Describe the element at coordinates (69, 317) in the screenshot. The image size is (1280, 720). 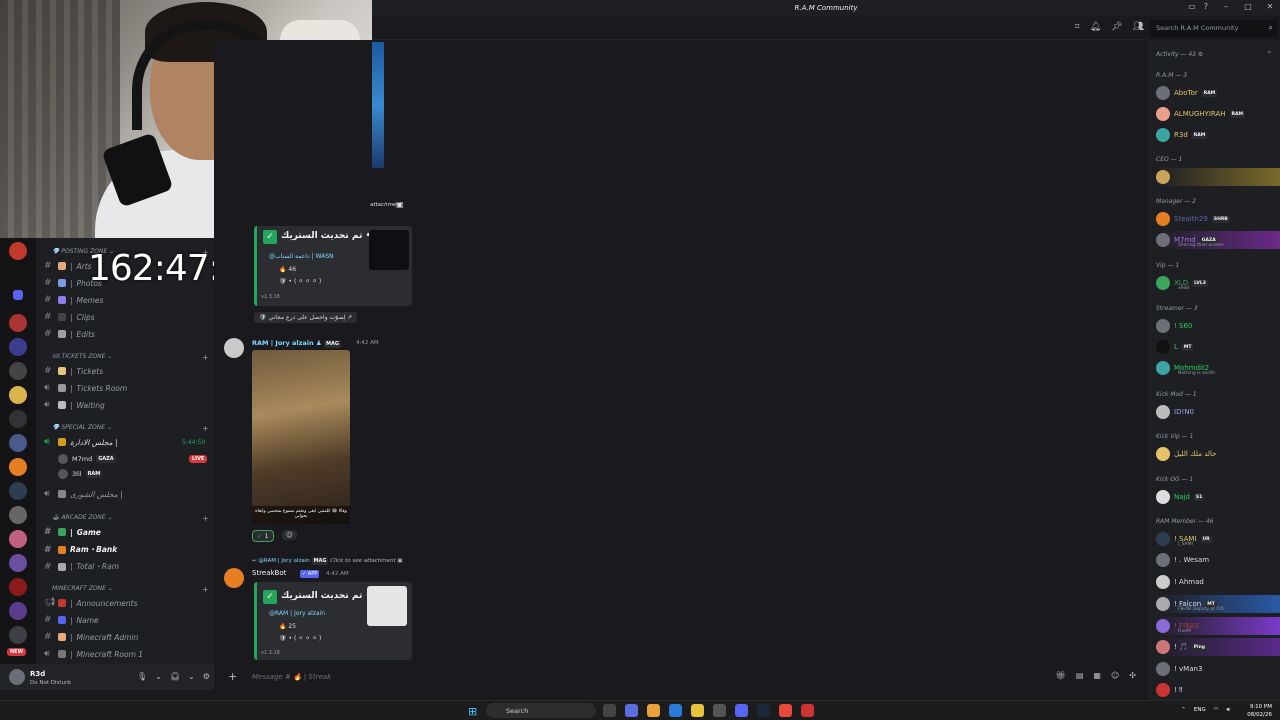
I see `channel-clips: # | Clips` at that location.